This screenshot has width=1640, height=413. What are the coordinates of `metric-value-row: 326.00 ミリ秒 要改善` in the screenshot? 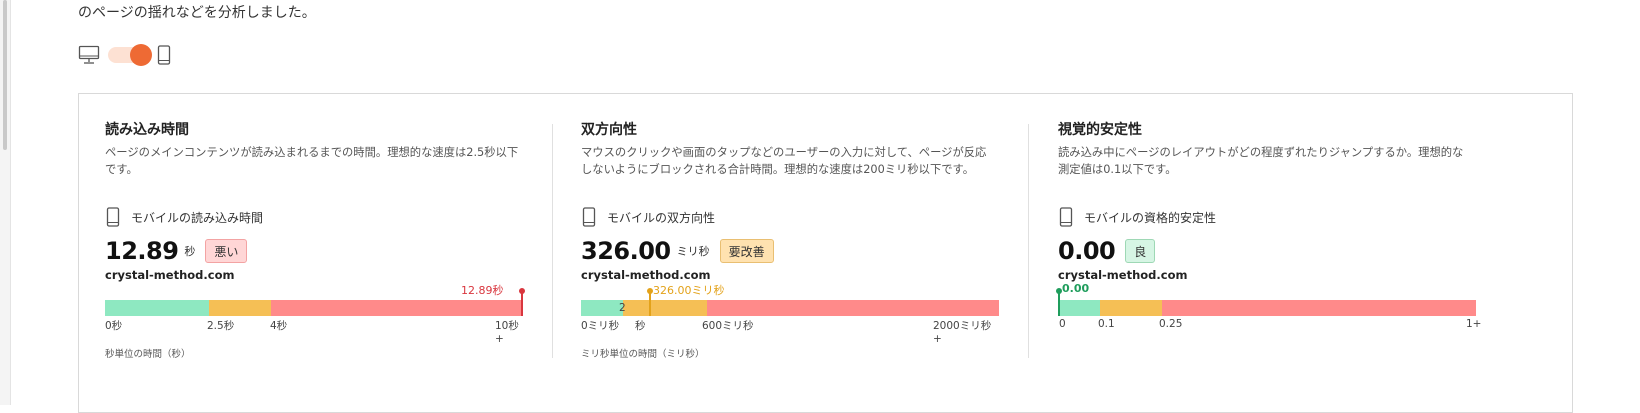 It's located at (677, 251).